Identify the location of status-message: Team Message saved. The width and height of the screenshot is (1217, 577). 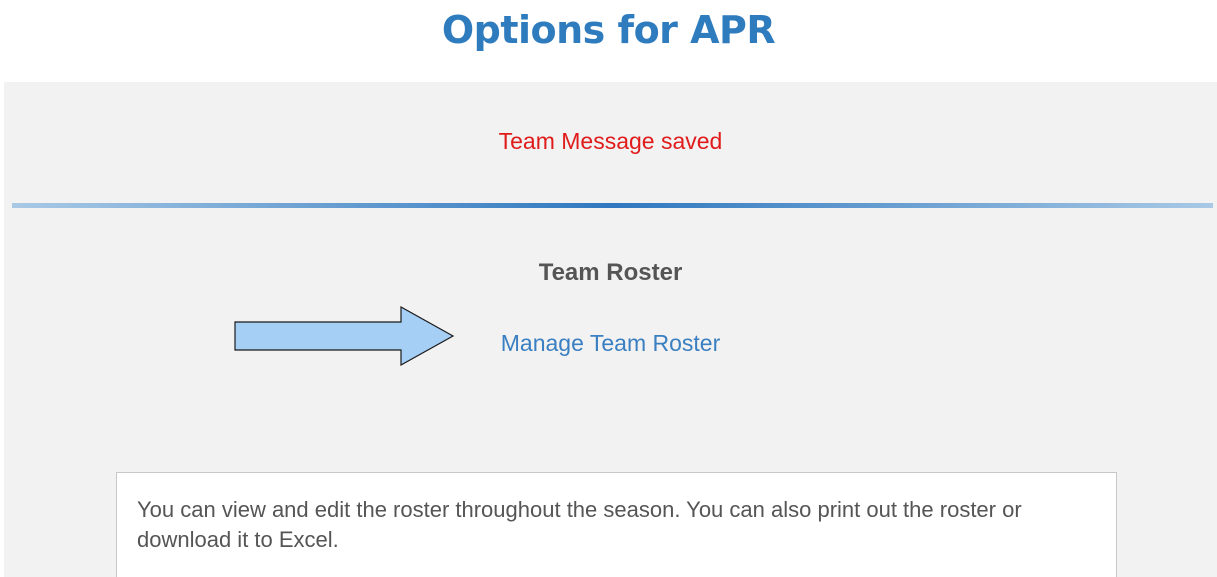
(610, 141).